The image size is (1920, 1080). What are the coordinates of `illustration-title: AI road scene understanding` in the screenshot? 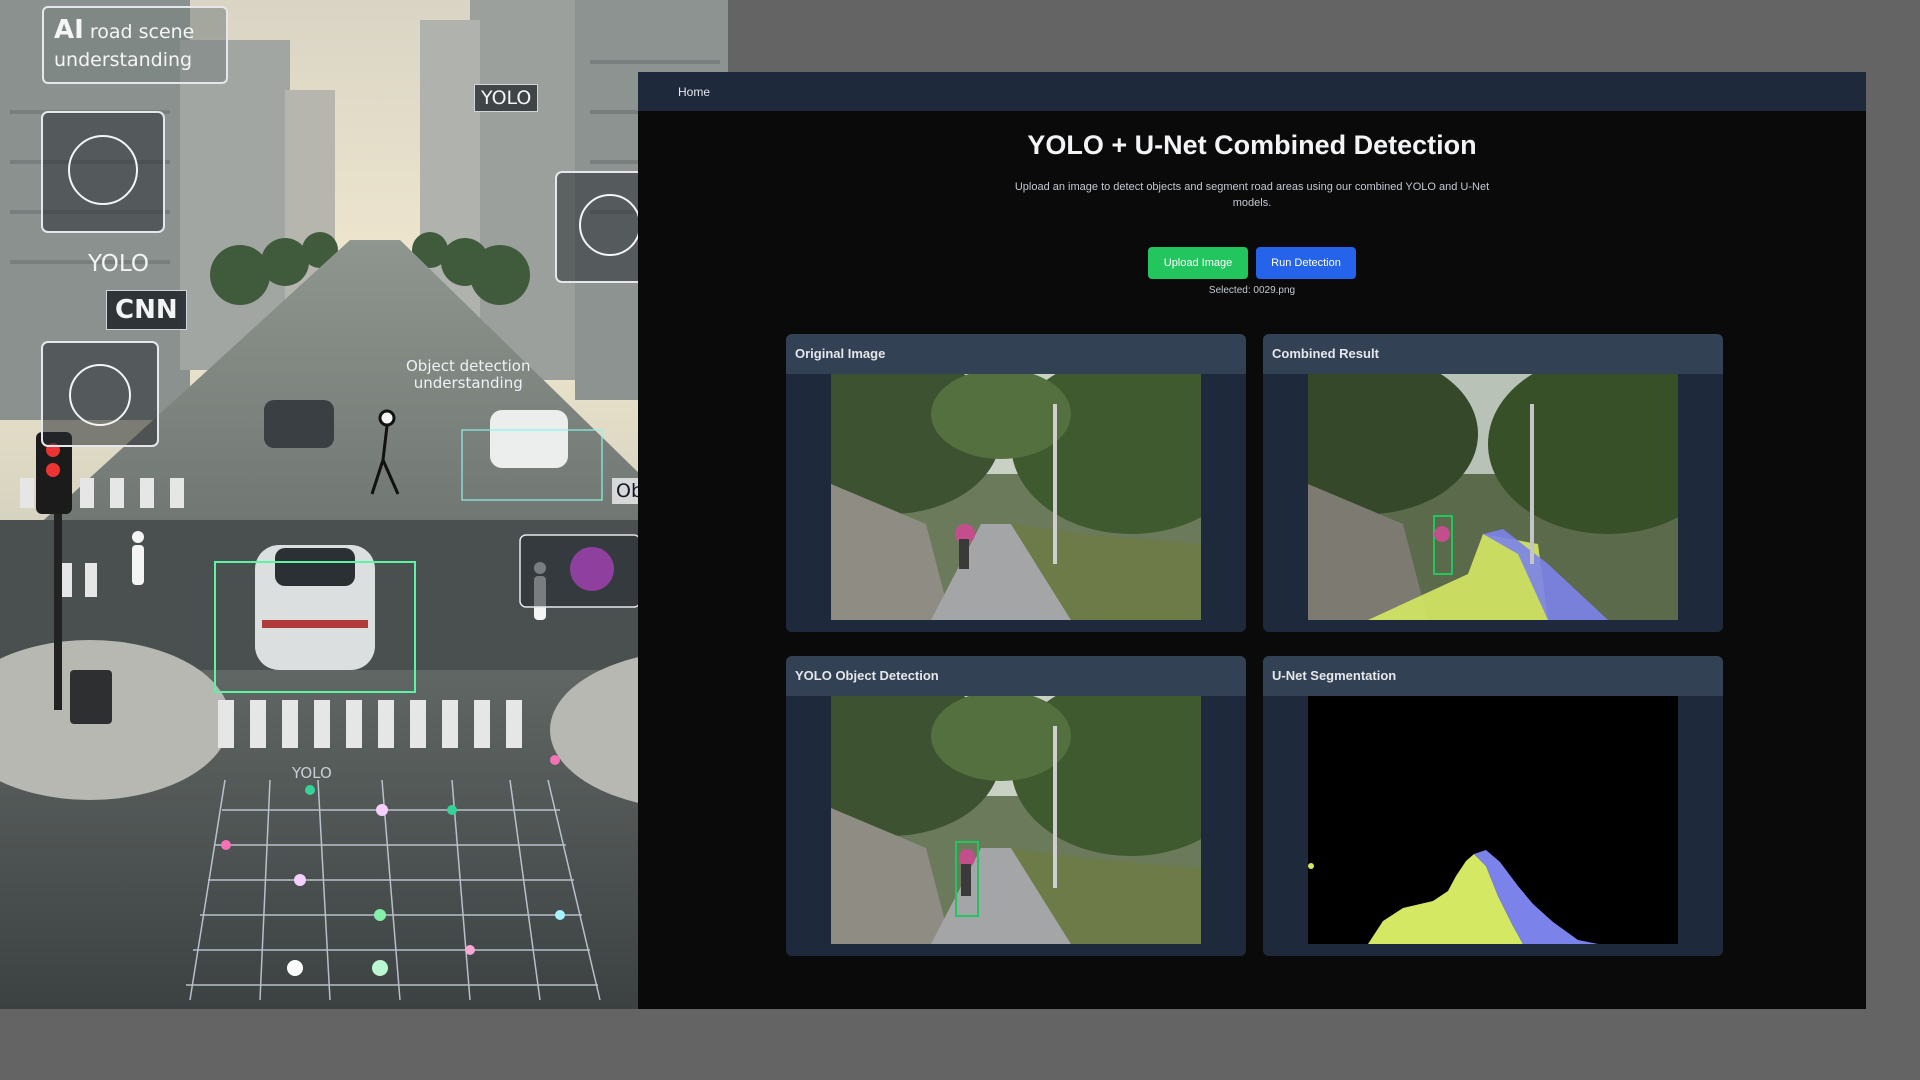 It's located at (135, 45).